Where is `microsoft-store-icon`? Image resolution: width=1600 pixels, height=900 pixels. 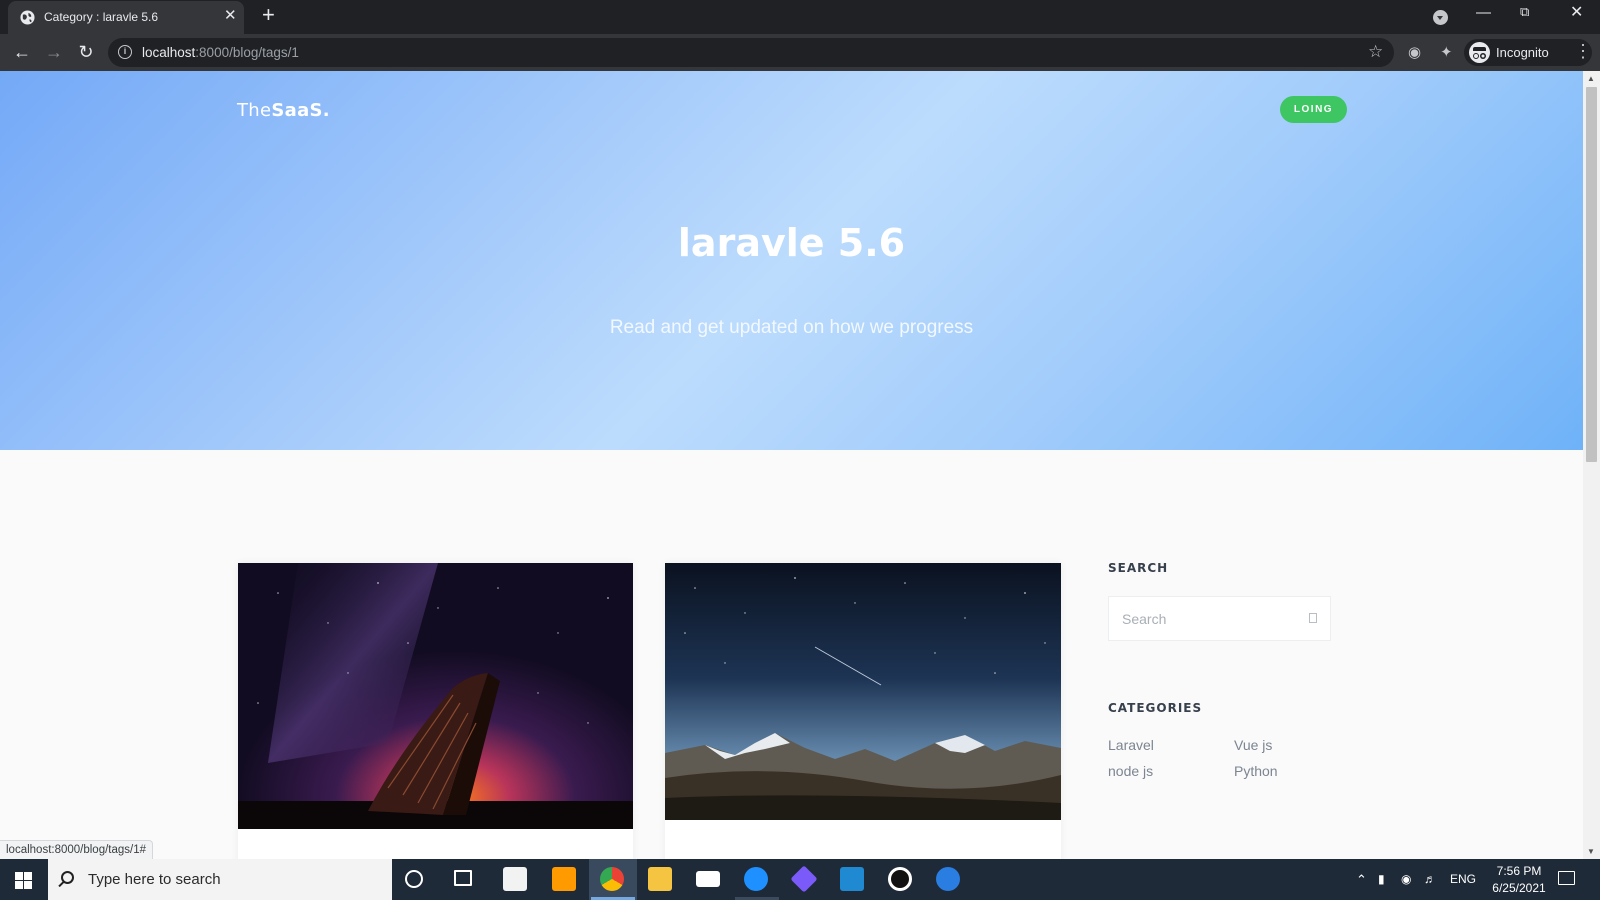
microsoft-store-icon is located at coordinates (515, 879).